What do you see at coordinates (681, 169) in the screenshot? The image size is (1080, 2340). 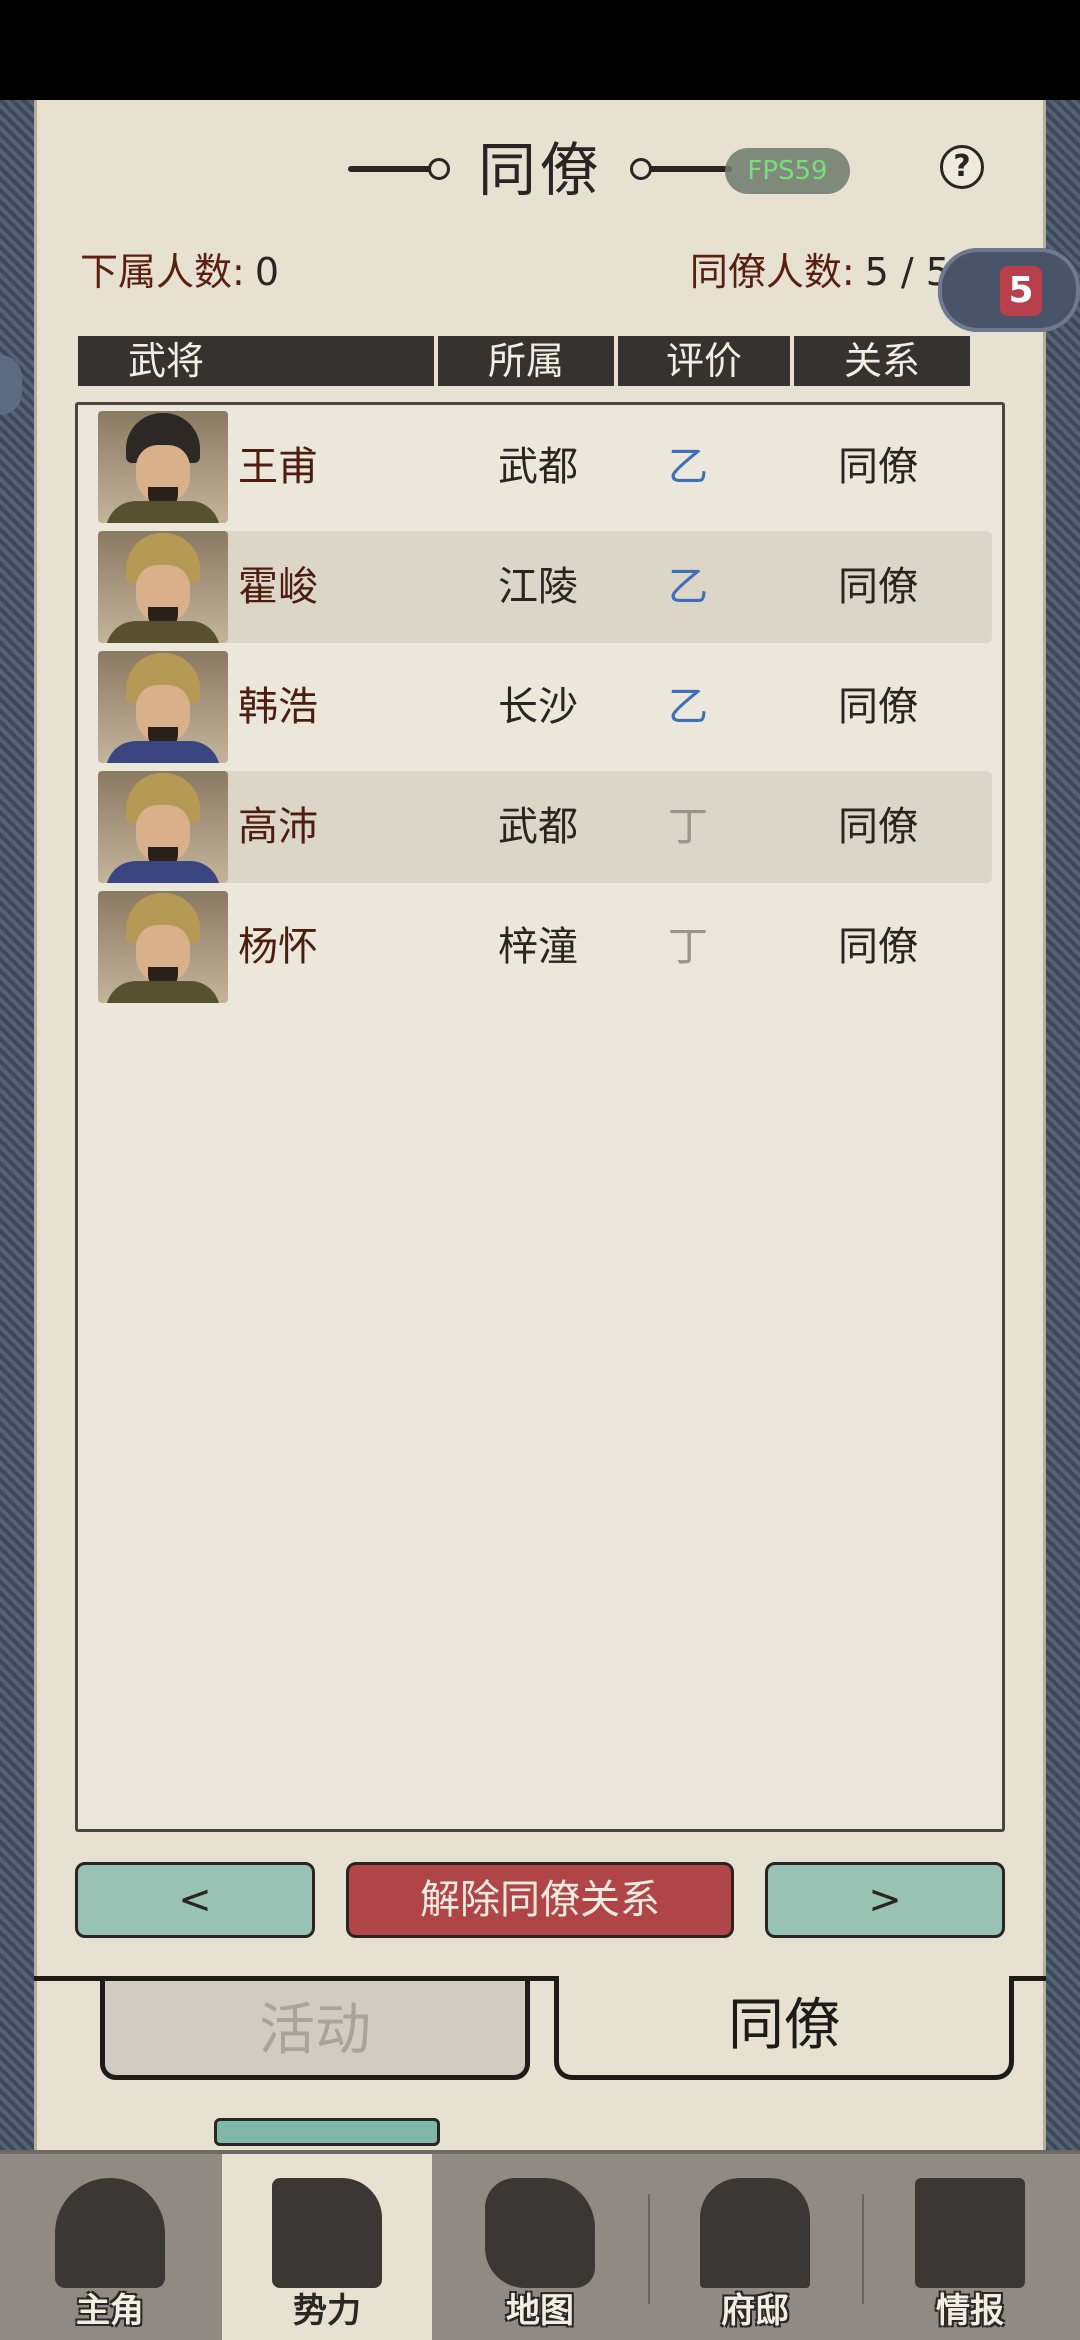 I see `title-ornament-right` at bounding box center [681, 169].